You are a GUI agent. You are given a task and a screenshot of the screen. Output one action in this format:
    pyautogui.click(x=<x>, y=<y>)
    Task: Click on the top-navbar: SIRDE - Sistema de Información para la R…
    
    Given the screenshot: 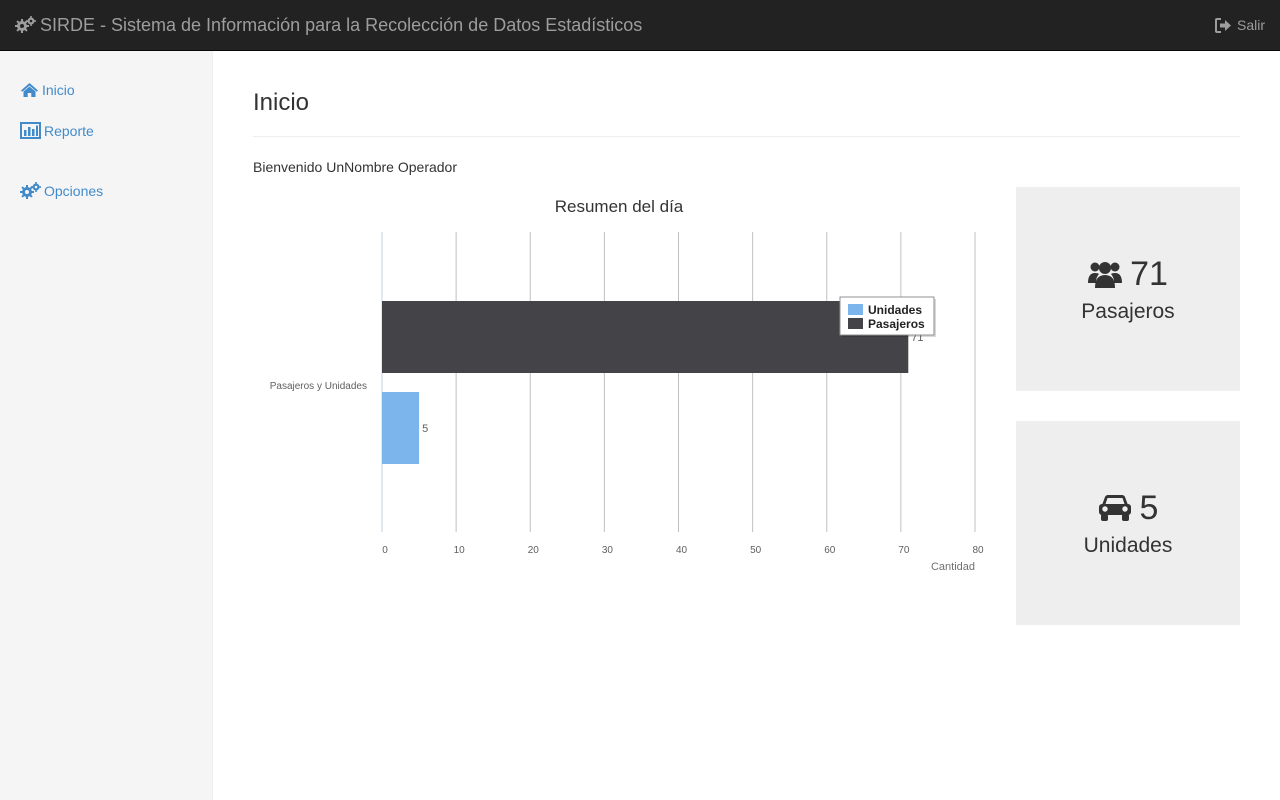 What is the action you would take?
    pyautogui.click(x=640, y=25)
    